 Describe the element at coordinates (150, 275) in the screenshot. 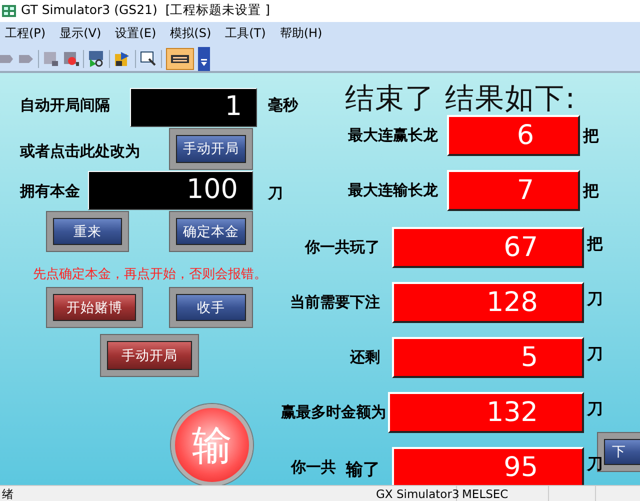

I see `warning-text: 先点确定本金，再点开始，否则会报错。` at that location.